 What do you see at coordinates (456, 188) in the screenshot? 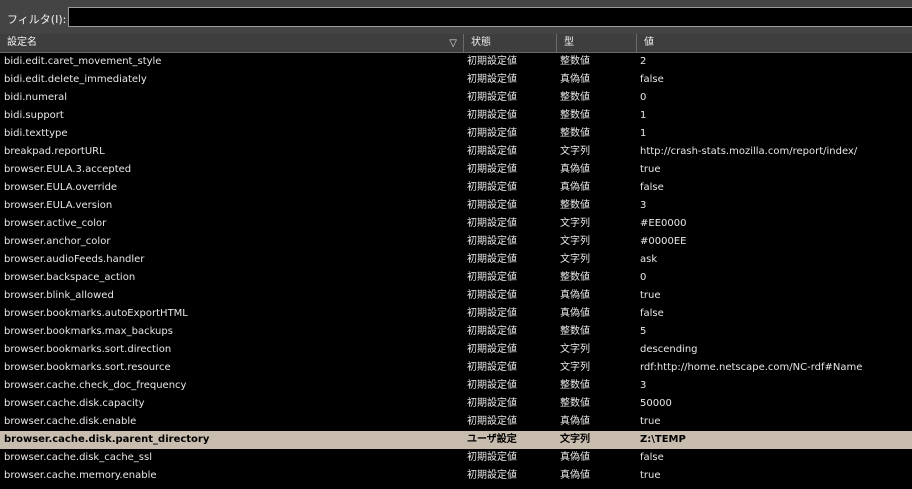
I see `table-row: browser.EULA.override 初期設定値 真偽値 false` at bounding box center [456, 188].